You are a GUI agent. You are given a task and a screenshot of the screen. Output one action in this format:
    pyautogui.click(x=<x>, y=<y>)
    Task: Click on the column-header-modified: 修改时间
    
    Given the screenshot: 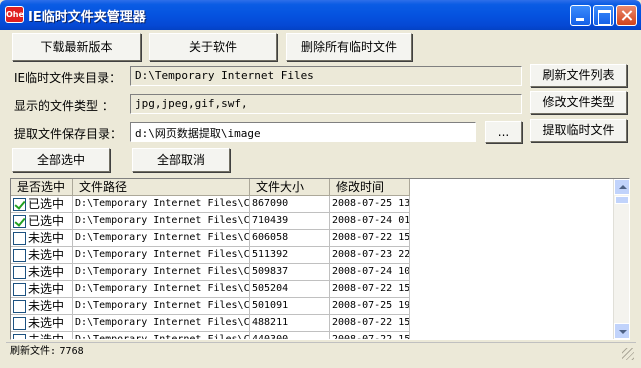 What is the action you would take?
    pyautogui.click(x=370, y=187)
    